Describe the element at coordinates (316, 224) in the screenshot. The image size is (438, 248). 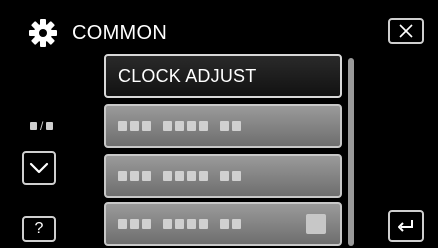
I see `setting-value-icon` at that location.